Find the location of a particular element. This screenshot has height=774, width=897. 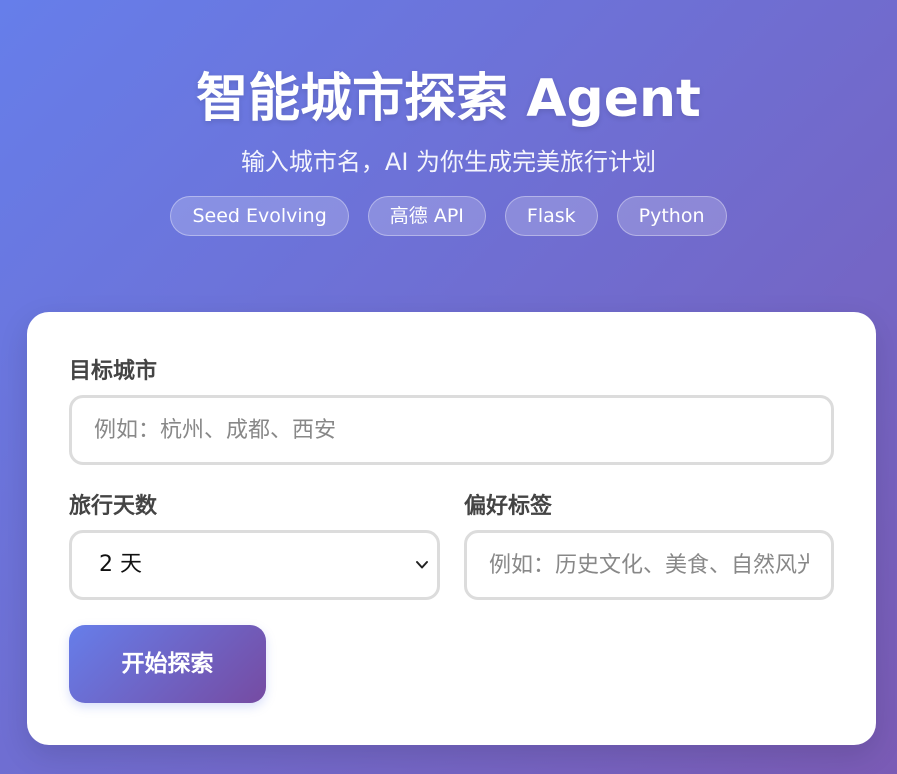

start-explore-button: 开始探索 is located at coordinates (167, 664).